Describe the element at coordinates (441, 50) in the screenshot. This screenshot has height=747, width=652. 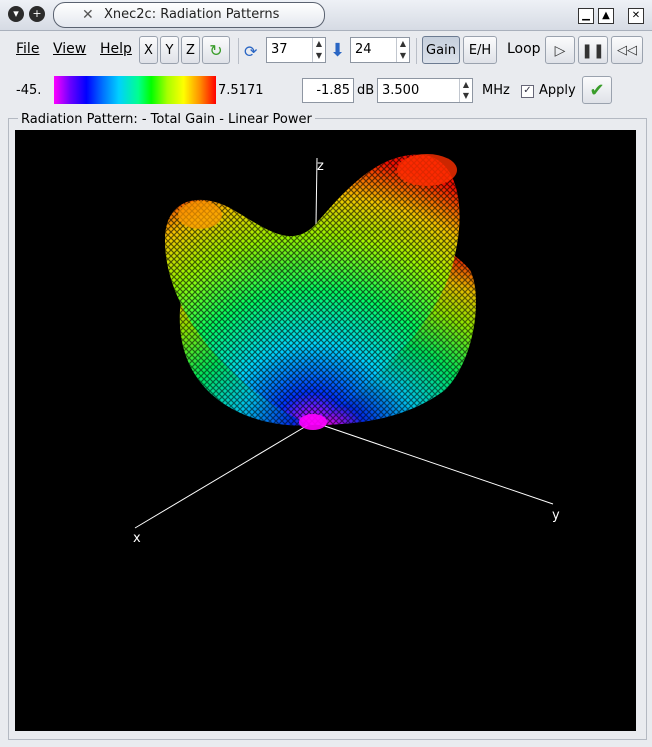
I see `gain-button: Gain` at that location.